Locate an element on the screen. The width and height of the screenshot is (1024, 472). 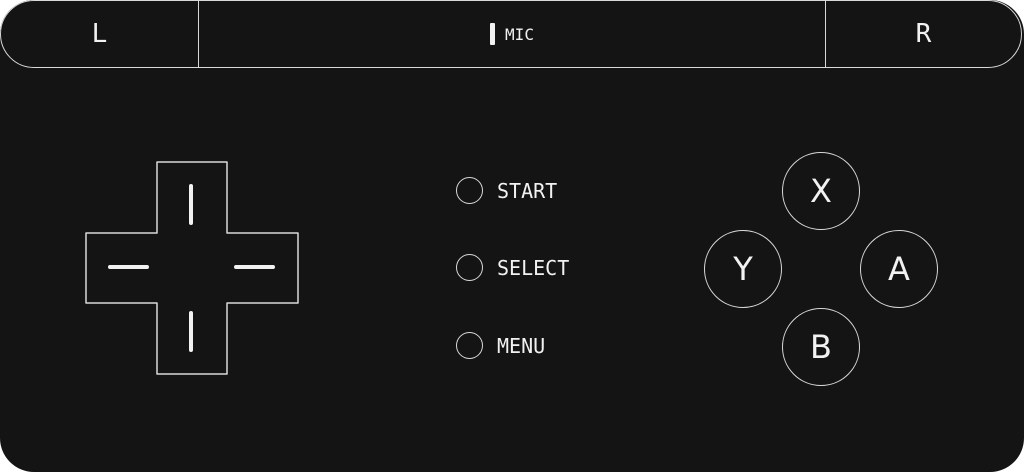
a-button: A is located at coordinates (899, 269).